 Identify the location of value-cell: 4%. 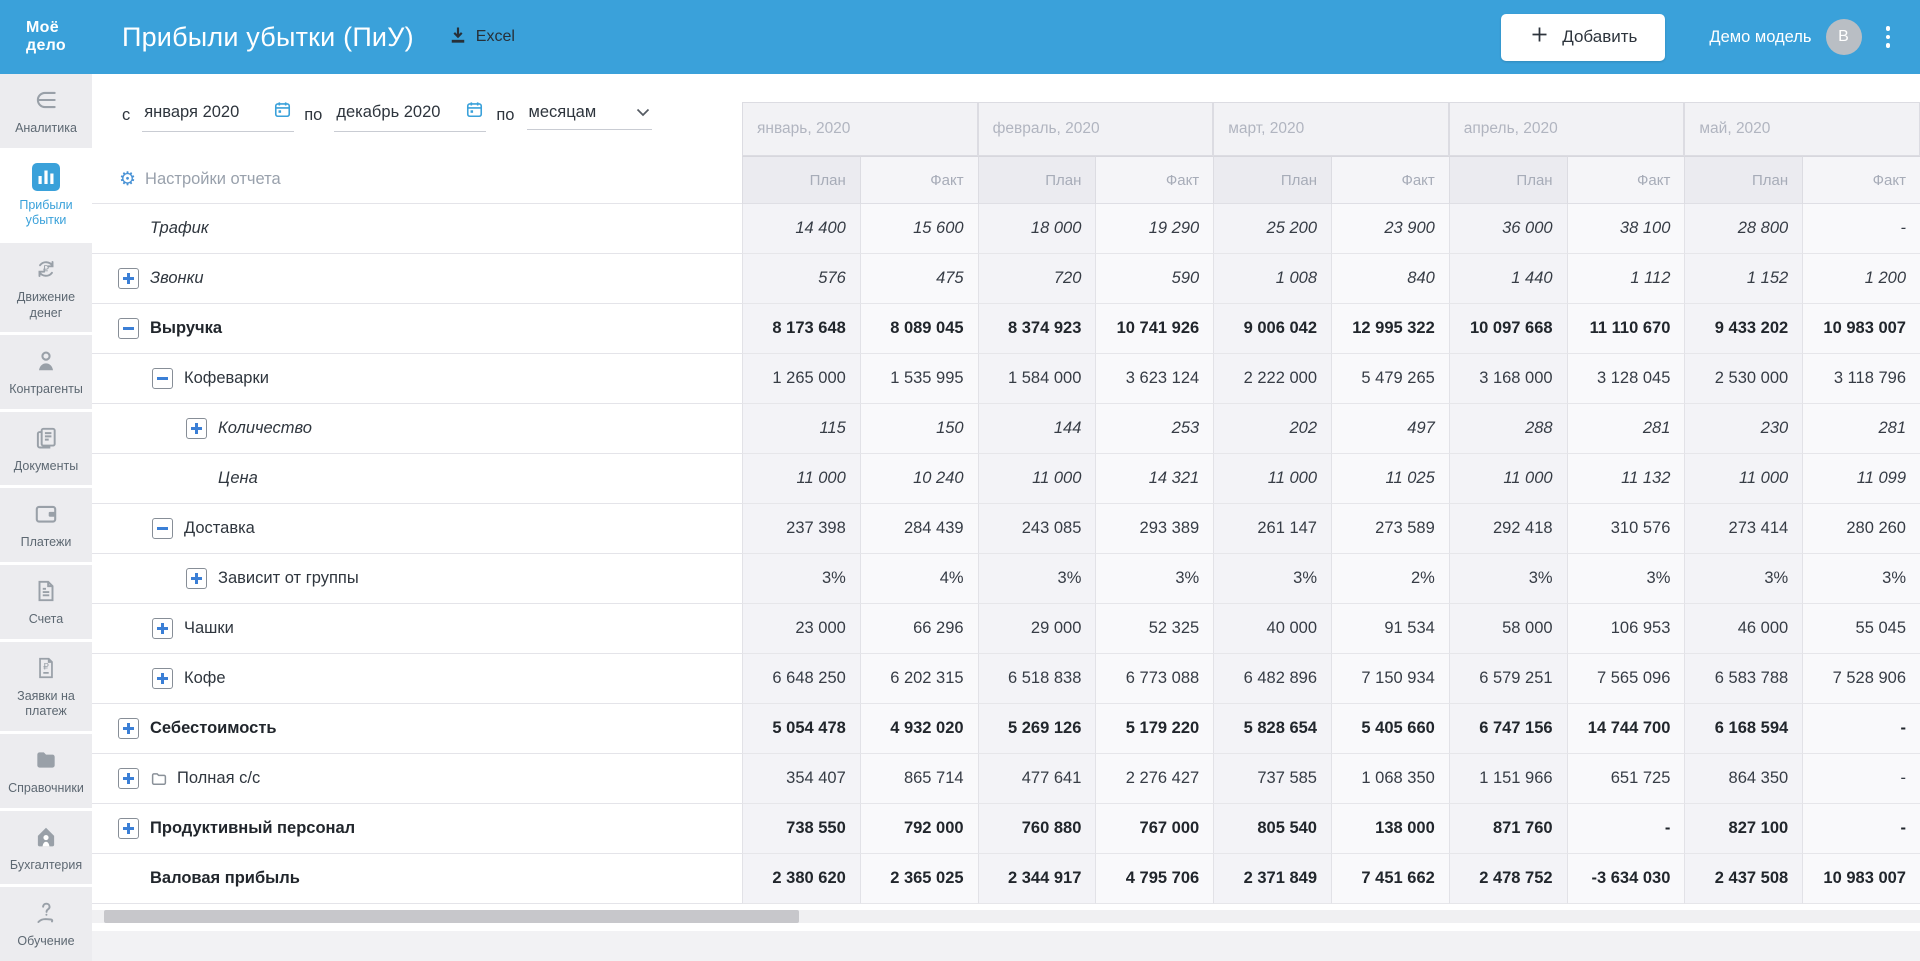
(918, 579).